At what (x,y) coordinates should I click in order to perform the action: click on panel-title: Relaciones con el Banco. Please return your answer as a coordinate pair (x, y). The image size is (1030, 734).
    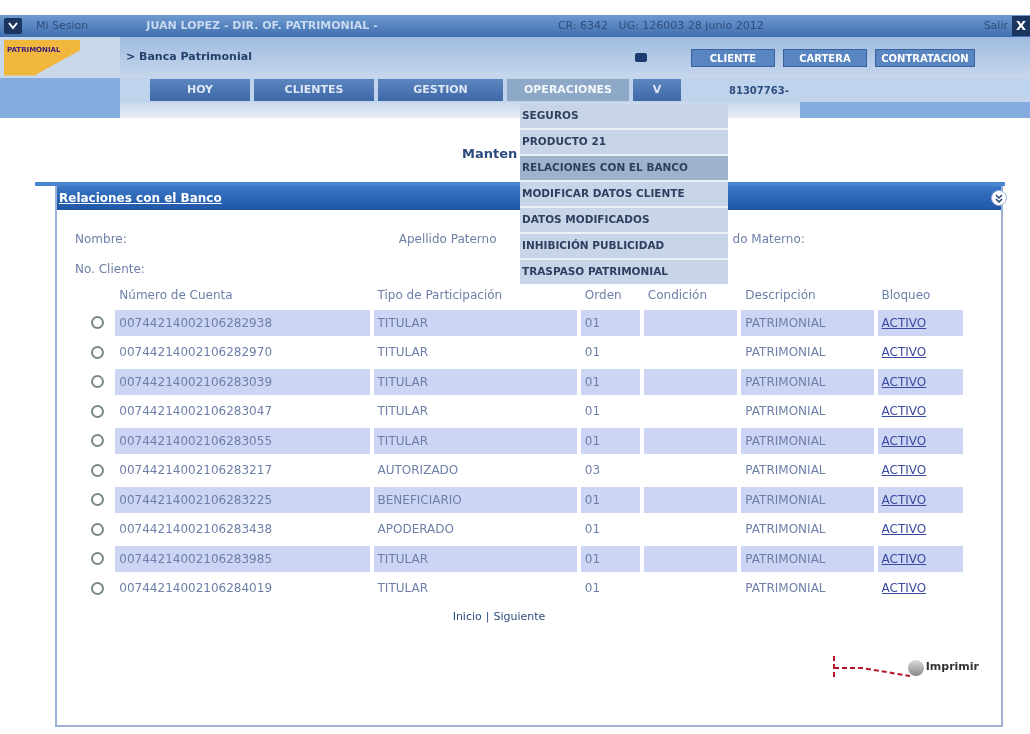
    Looking at the image, I should click on (140, 198).